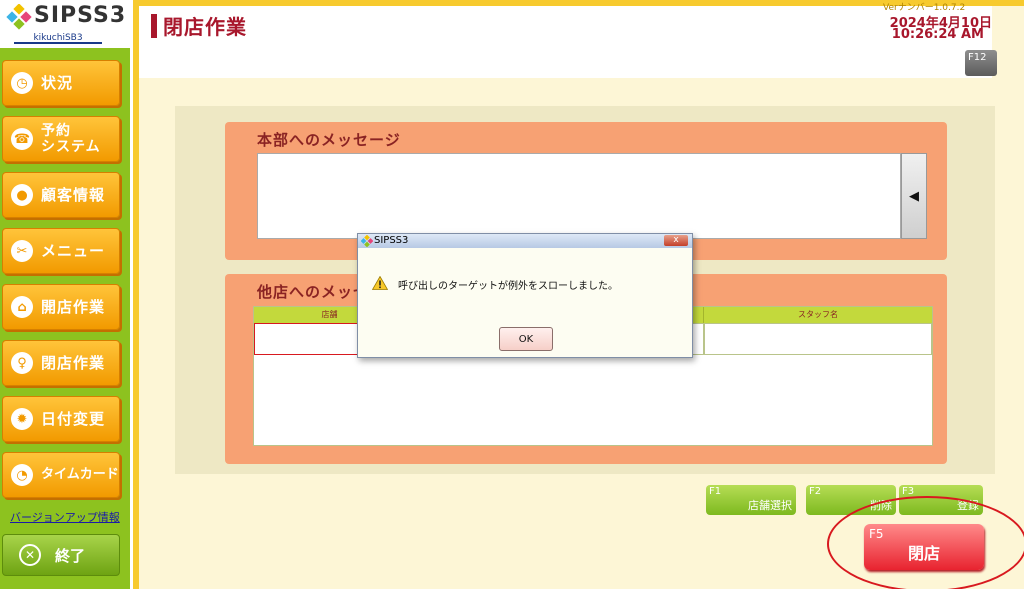  I want to click on dialog-title: SIPSS3, so click(391, 240).